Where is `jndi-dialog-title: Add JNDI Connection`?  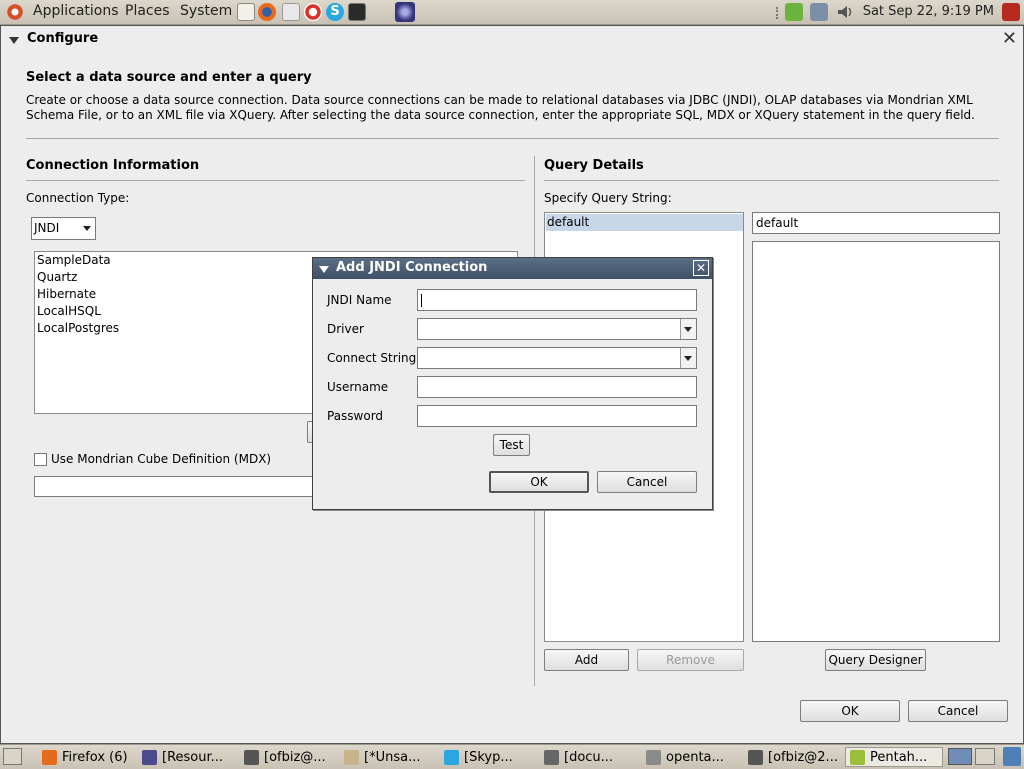
jndi-dialog-title: Add JNDI Connection is located at coordinates (412, 267).